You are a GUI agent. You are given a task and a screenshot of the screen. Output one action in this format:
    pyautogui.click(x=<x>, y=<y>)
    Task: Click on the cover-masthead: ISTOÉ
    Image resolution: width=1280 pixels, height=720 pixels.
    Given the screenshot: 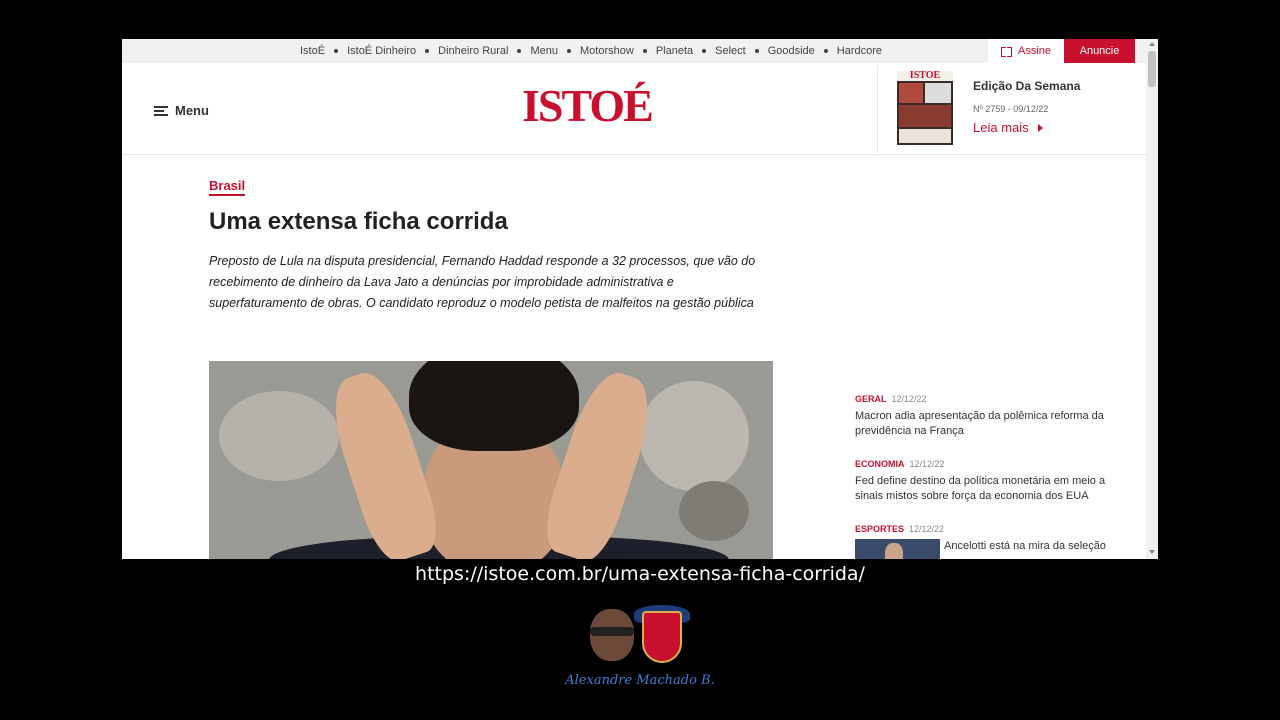 What is the action you would take?
    pyautogui.click(x=925, y=76)
    